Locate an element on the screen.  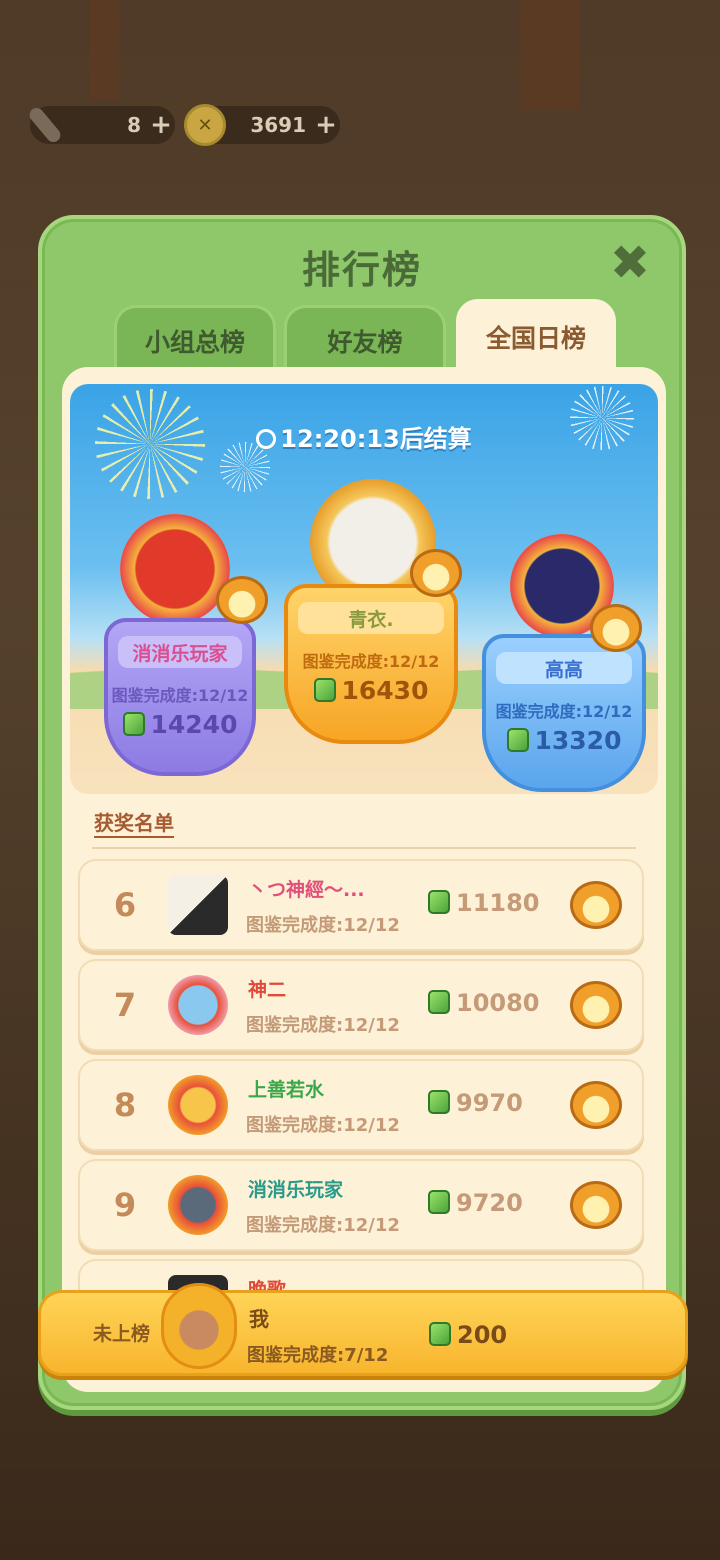
podium-second: 消消乐玩家 图鉴完成度:12/12 14240 is located at coordinates (180, 697).